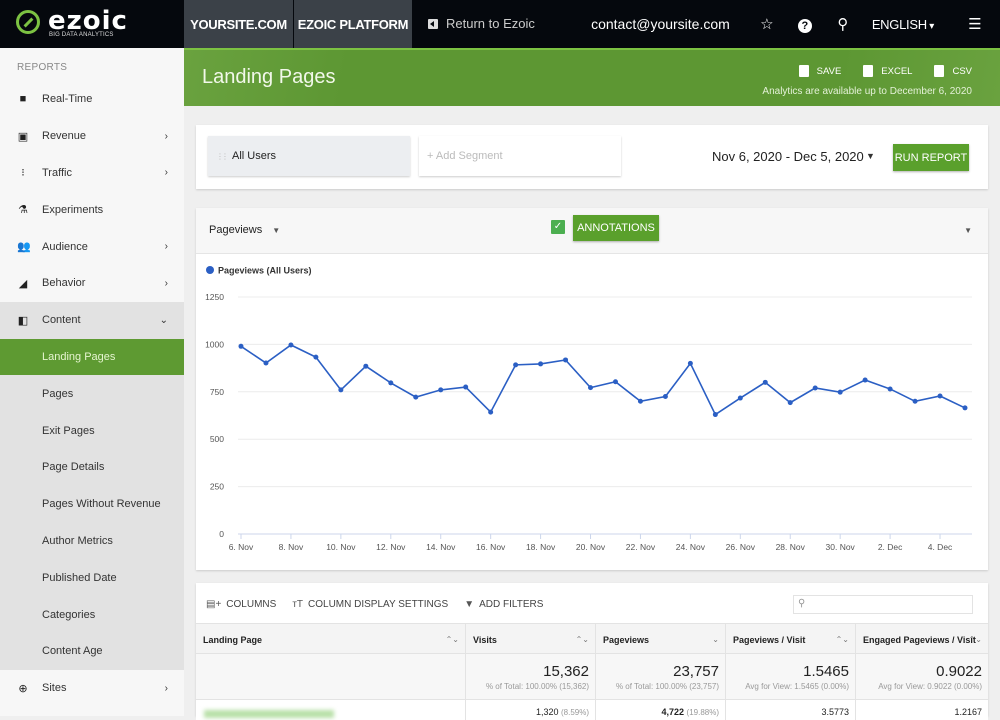  What do you see at coordinates (92, 173) in the screenshot?
I see `sidebar-item-traffic: ⁝ Traffic ›` at bounding box center [92, 173].